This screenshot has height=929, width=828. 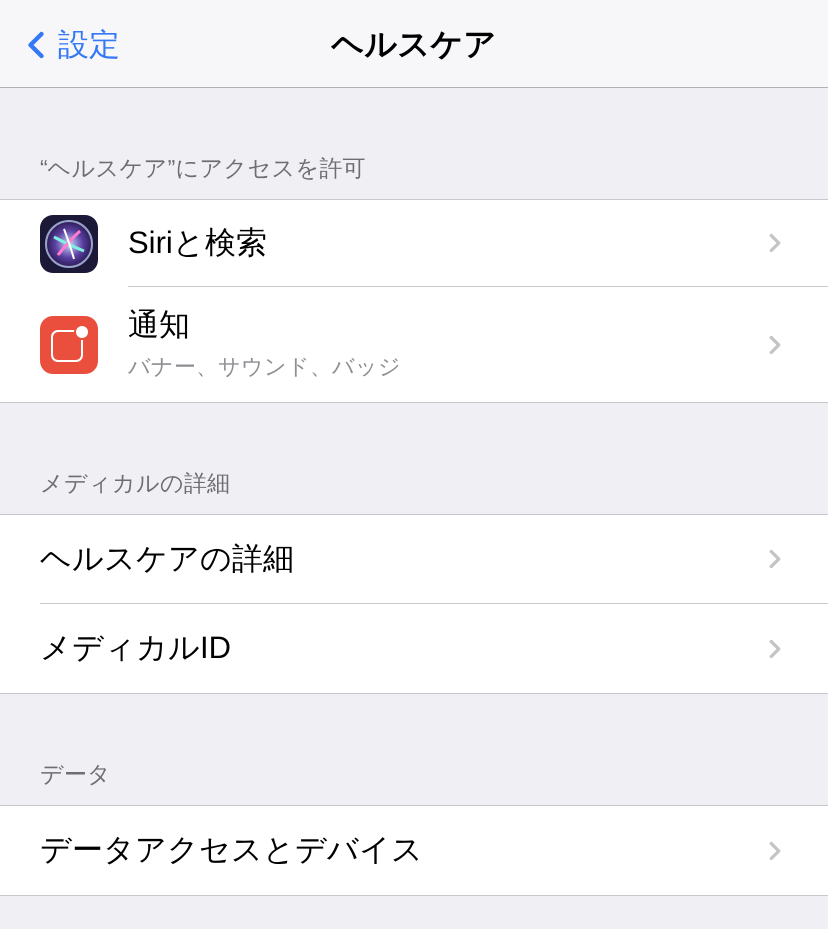 What do you see at coordinates (75, 774) in the screenshot?
I see `section-header: データ` at bounding box center [75, 774].